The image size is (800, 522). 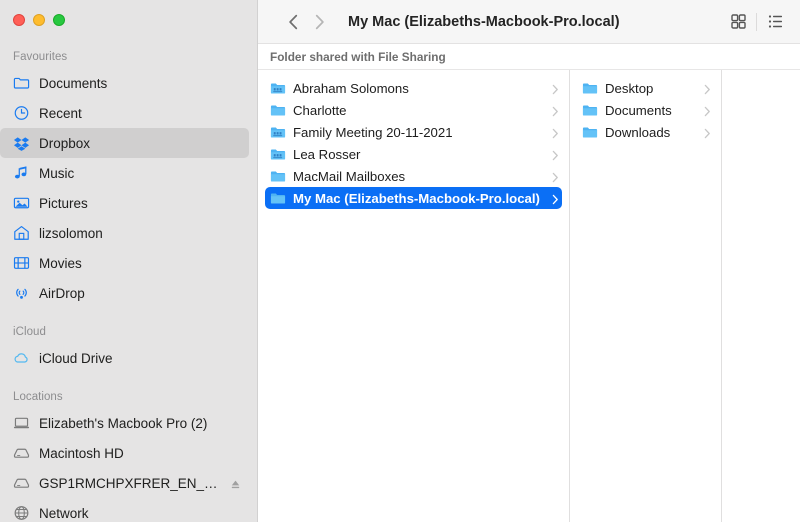 I want to click on sidebar-section-header: iCloud, so click(x=29, y=332).